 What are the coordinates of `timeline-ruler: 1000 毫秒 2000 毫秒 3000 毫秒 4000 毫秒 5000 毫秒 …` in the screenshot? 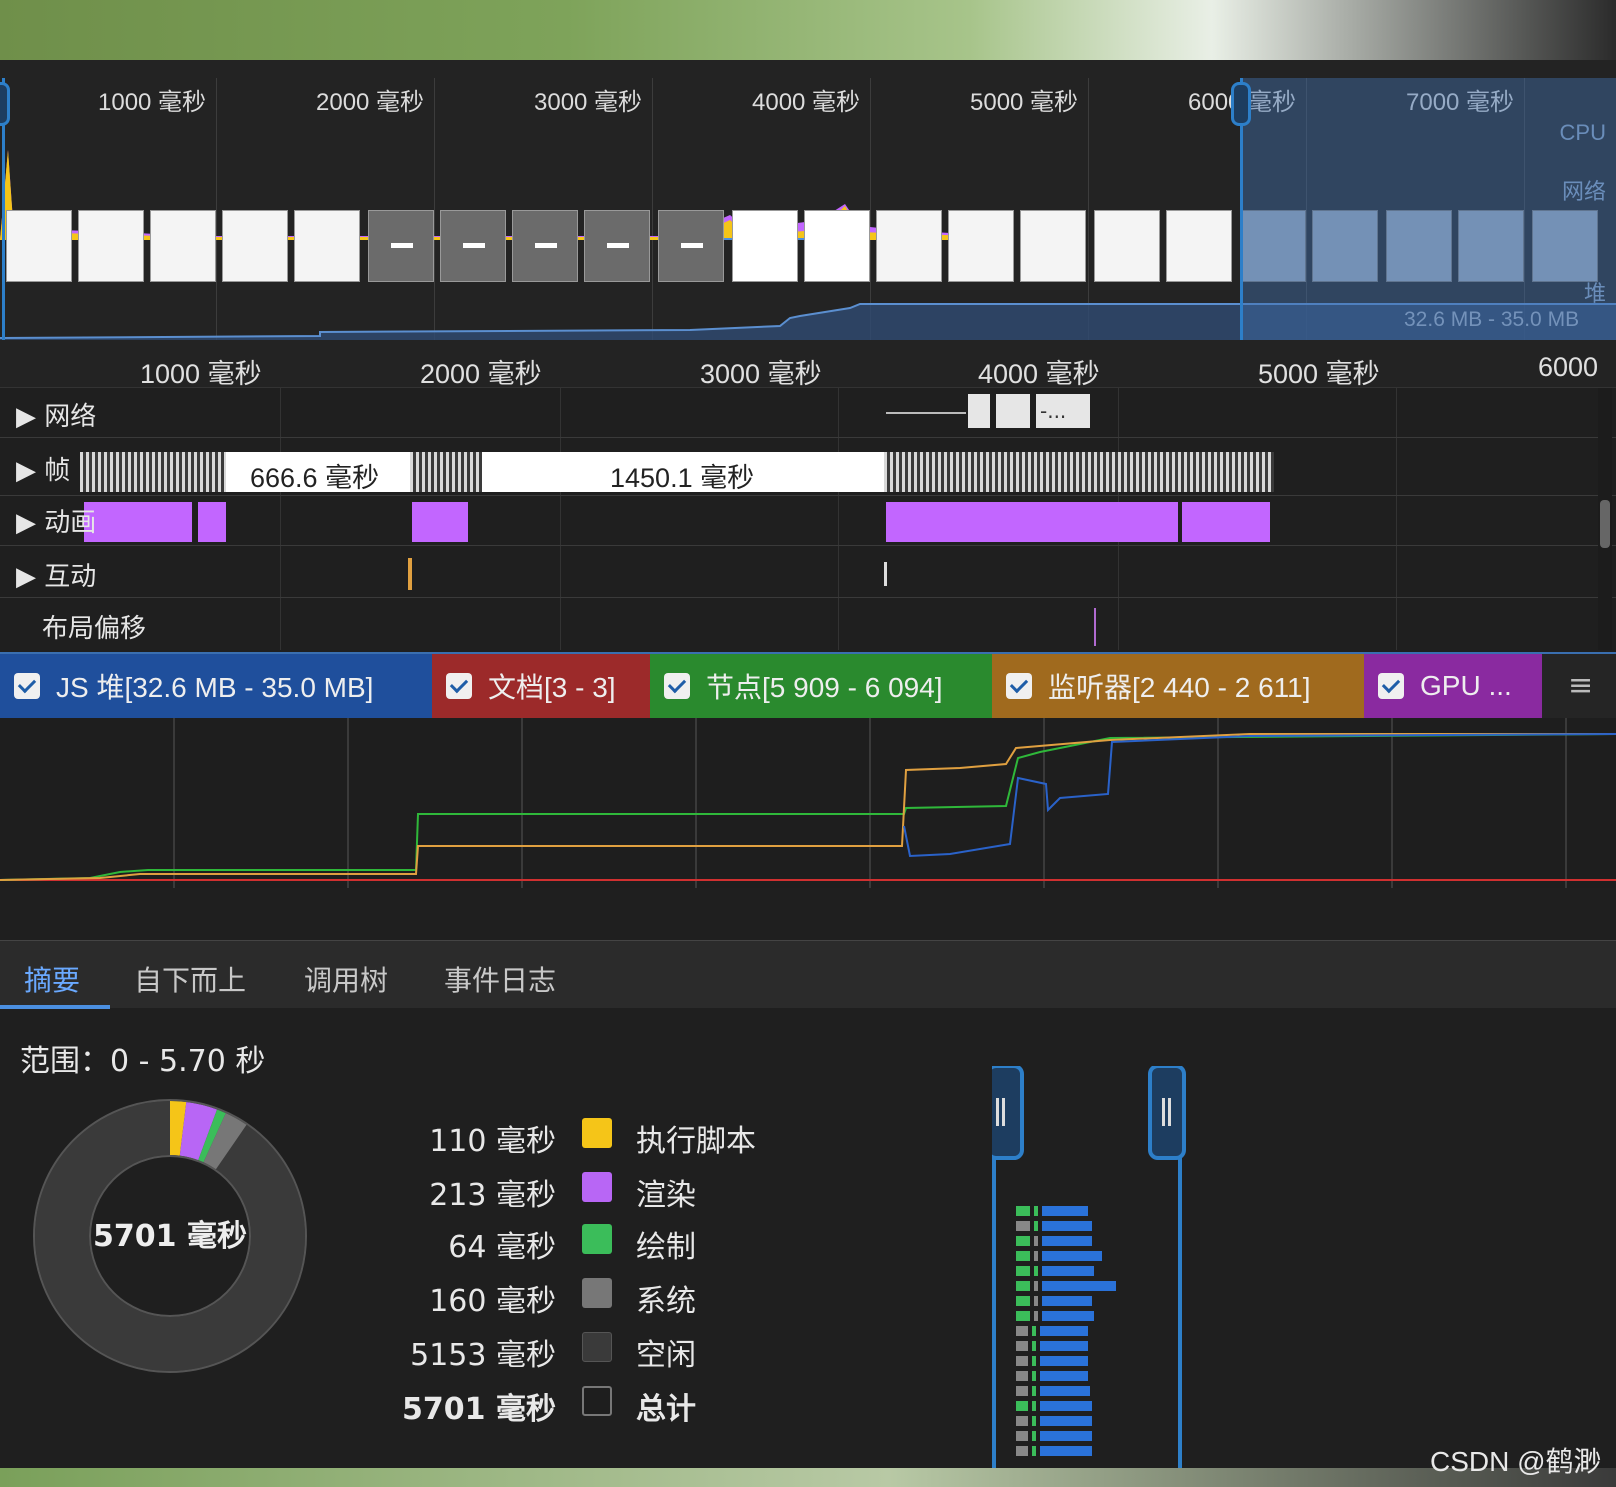 It's located at (808, 364).